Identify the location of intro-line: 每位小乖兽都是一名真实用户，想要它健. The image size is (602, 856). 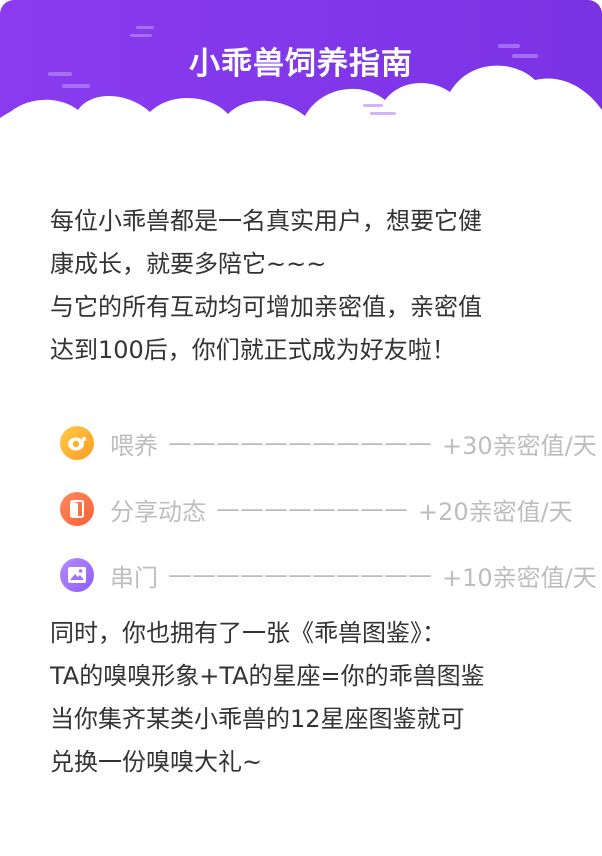
(266, 221).